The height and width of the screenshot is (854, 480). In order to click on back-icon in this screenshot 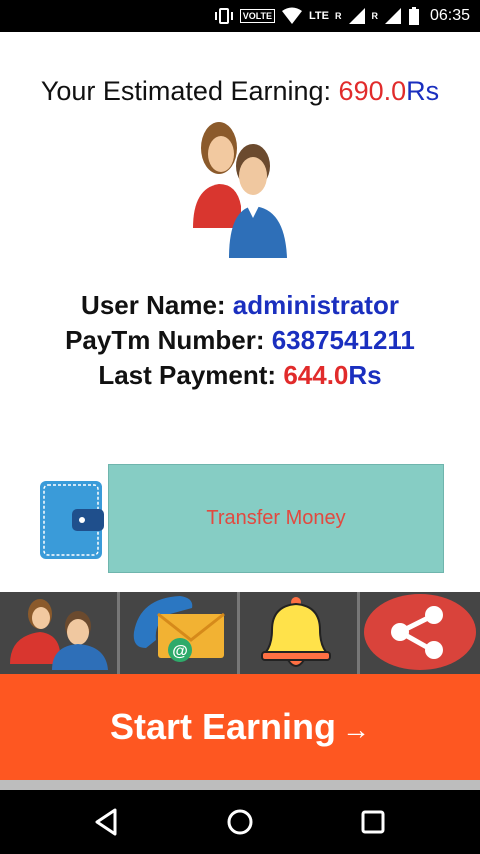, I will do `click(107, 822)`.